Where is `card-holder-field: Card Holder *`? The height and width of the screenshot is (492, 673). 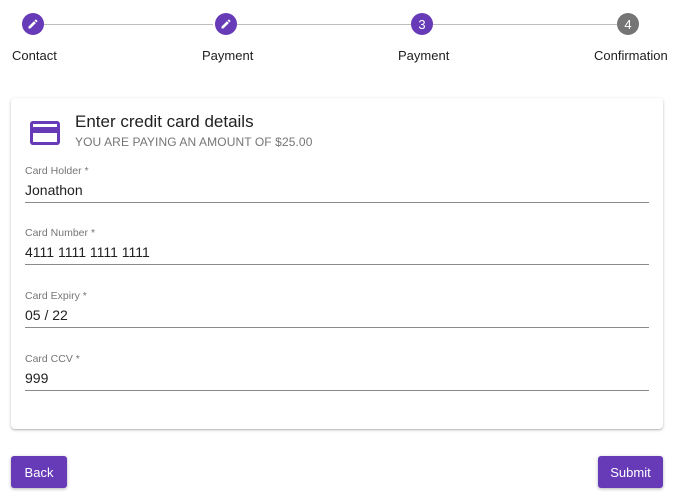 card-holder-field: Card Holder * is located at coordinates (337, 188).